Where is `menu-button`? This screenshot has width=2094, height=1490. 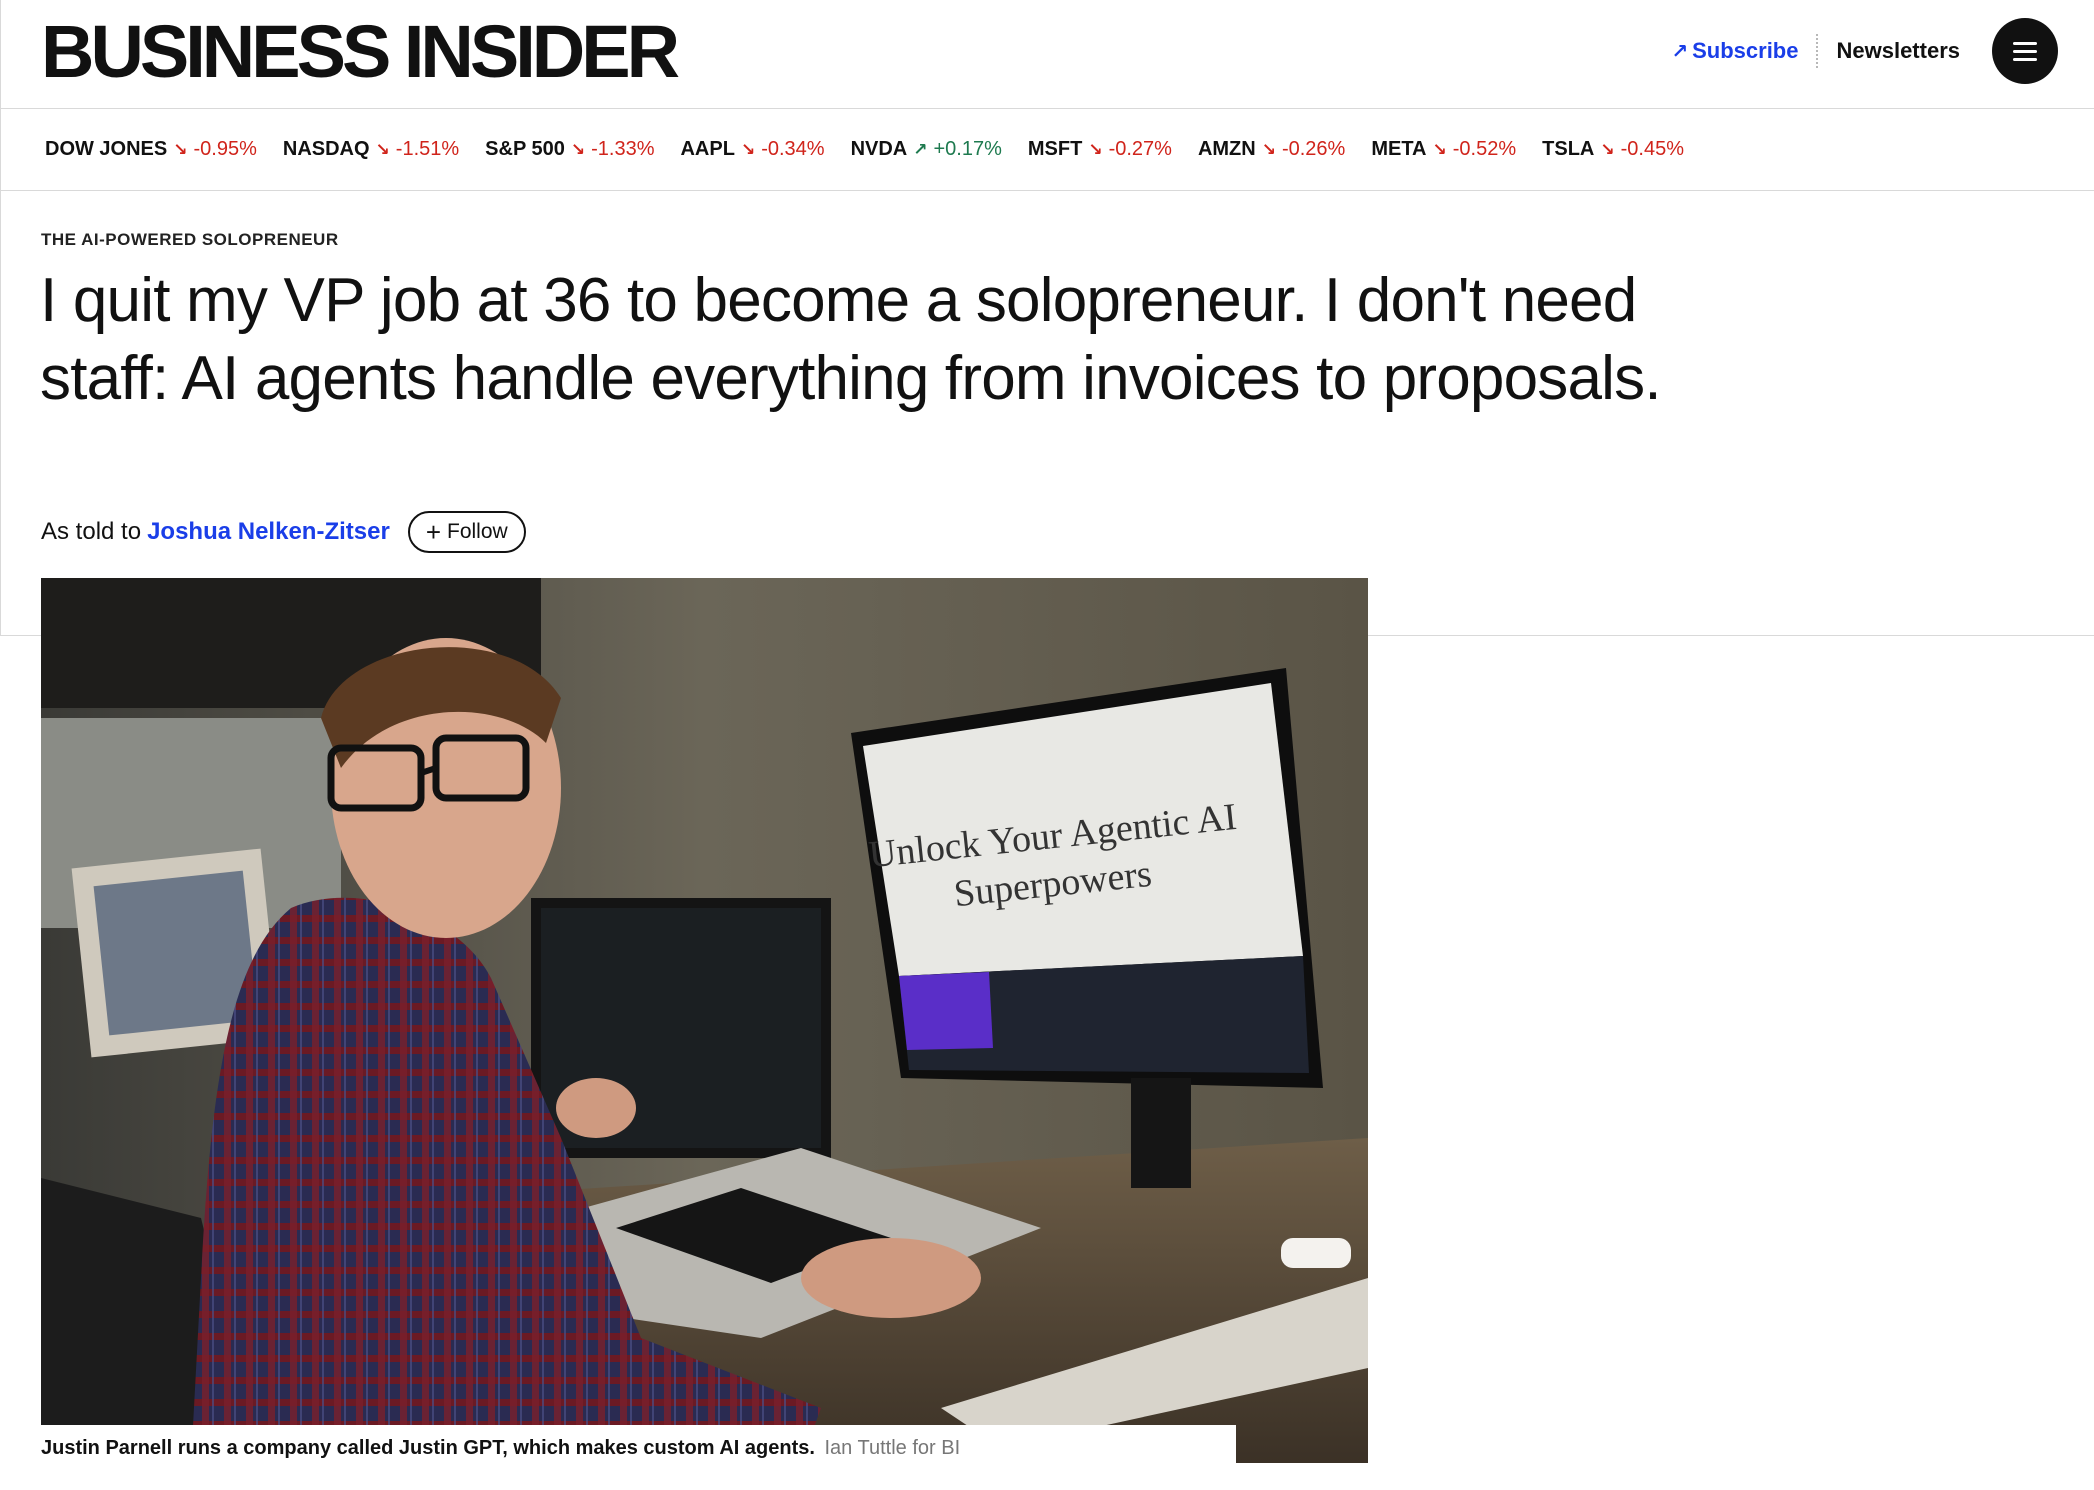 menu-button is located at coordinates (2025, 51).